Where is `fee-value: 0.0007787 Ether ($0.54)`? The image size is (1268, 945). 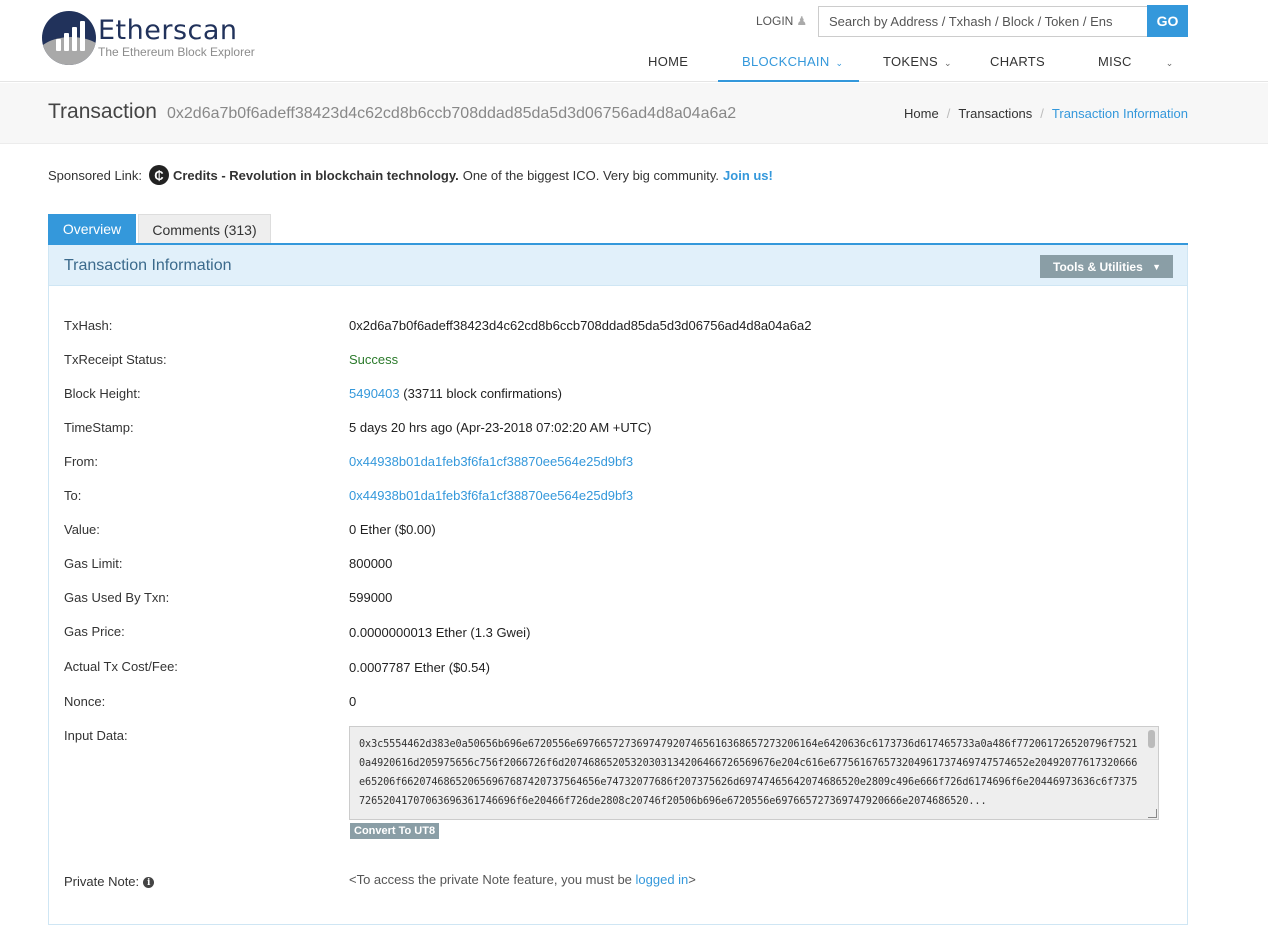 fee-value: 0.0007787 Ether ($0.54) is located at coordinates (419, 667).